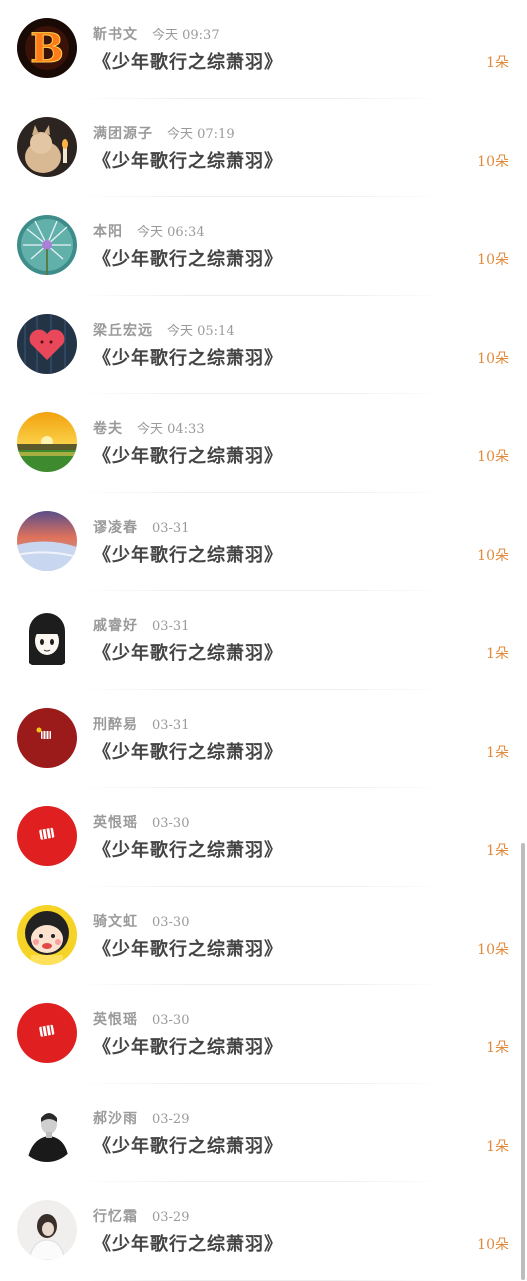 The image size is (527, 1281). I want to click on list-item: 满团源子 今天 07:19 《少年歌行之综萧羽》 10朵, so click(263, 148).